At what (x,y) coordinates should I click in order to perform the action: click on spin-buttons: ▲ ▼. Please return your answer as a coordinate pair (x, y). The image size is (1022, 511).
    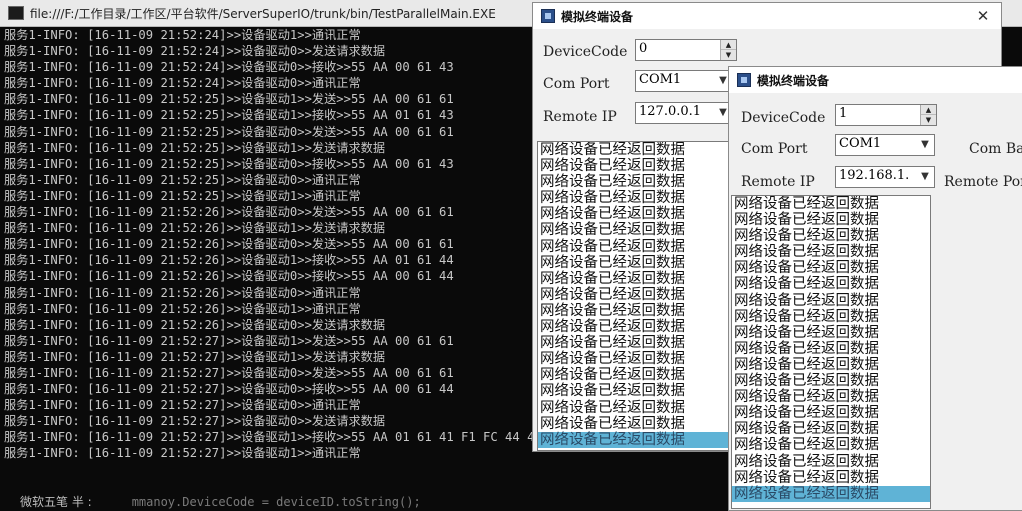
    Looking at the image, I should click on (728, 50).